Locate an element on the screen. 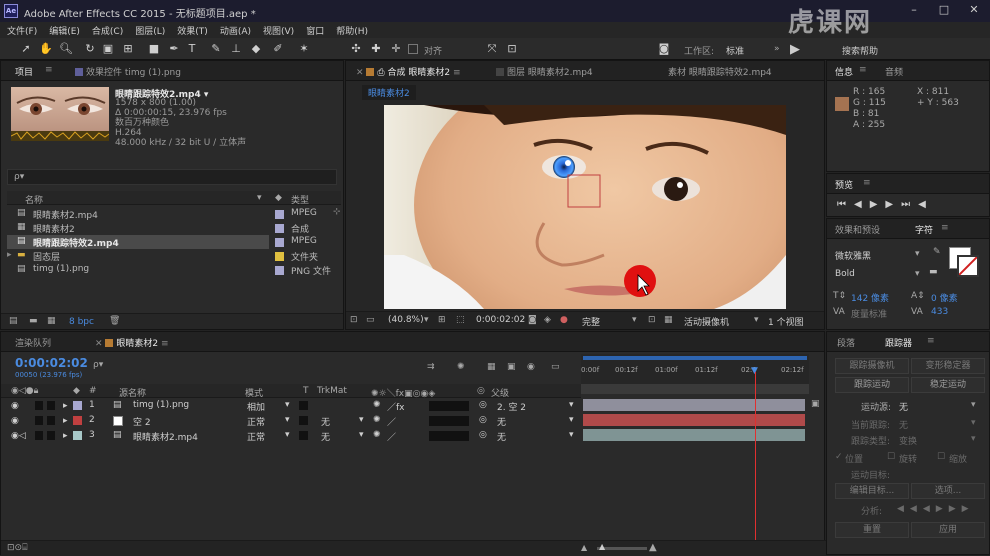 The width and height of the screenshot is (990, 556). timeline-timecode: 0:00:02:02 is located at coordinates (51, 363).